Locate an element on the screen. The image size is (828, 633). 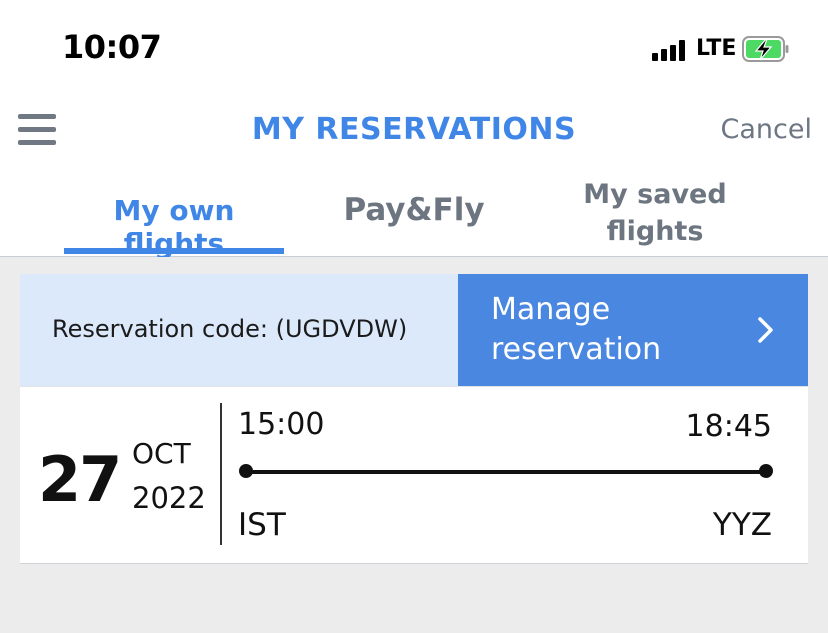
active-tab-indicator is located at coordinates (174, 251).